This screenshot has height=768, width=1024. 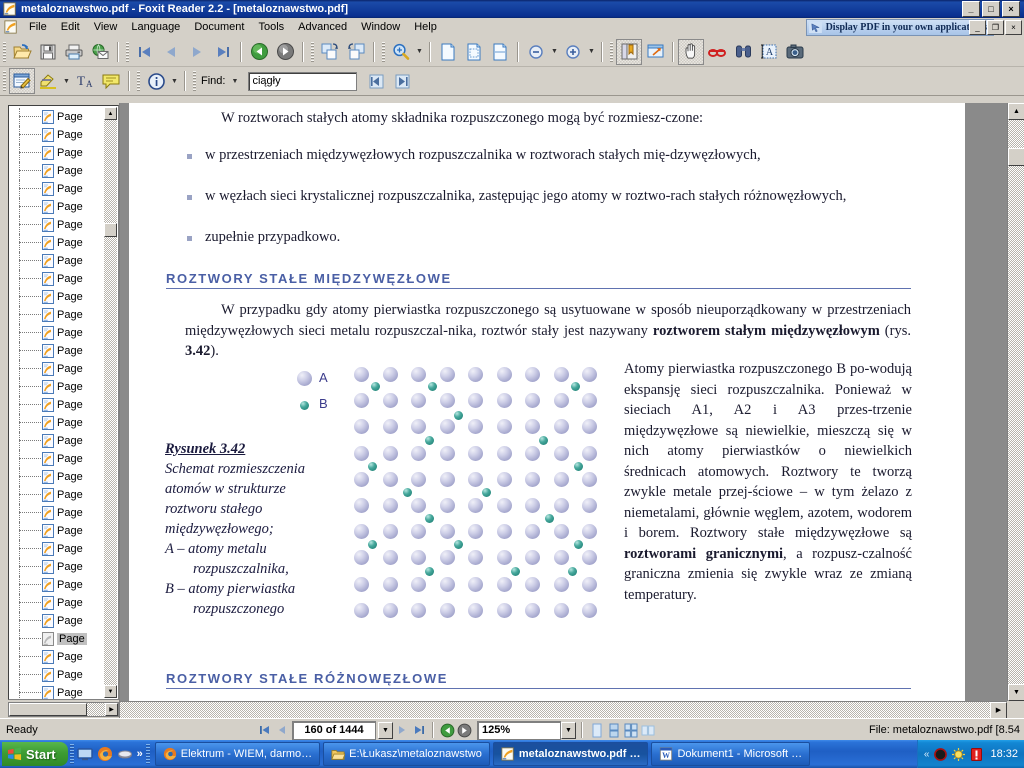 What do you see at coordinates (38, 27) in the screenshot?
I see `menu-file: File` at bounding box center [38, 27].